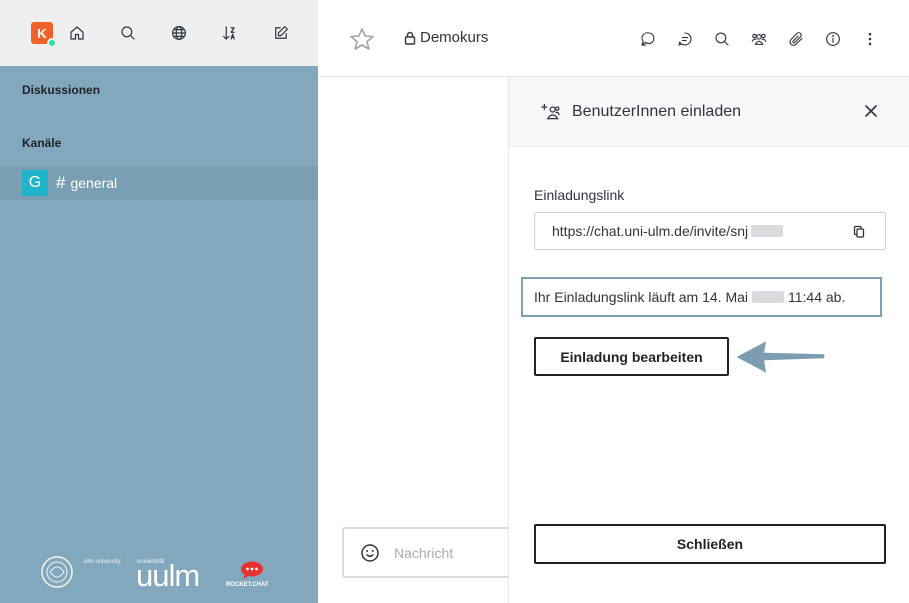 The image size is (909, 603). What do you see at coordinates (52, 43) in the screenshot?
I see `online-status-dot` at bounding box center [52, 43].